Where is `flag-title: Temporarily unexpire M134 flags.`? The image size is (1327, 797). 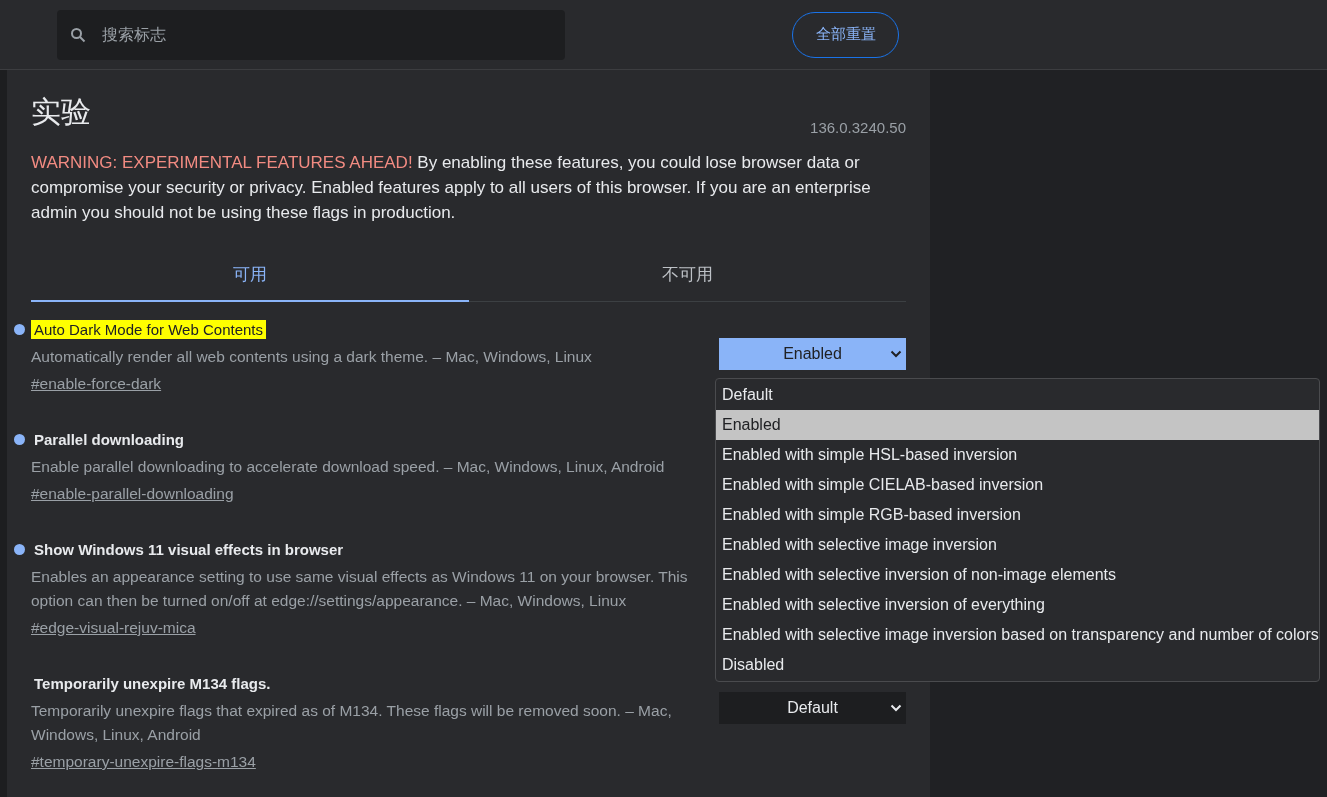
flag-title: Temporarily unexpire M134 flags. is located at coordinates (152, 683).